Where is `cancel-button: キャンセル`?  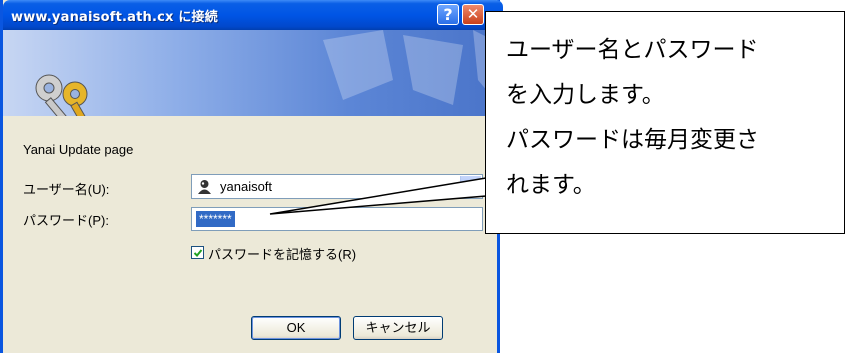
cancel-button: キャンセル is located at coordinates (398, 328).